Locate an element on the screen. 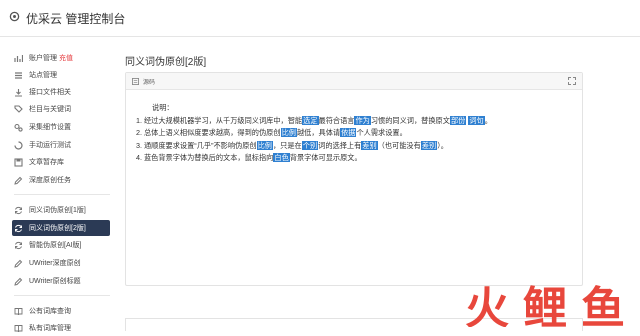  sidebar-item: 智能伪原创[AI版] is located at coordinates (62, 245).